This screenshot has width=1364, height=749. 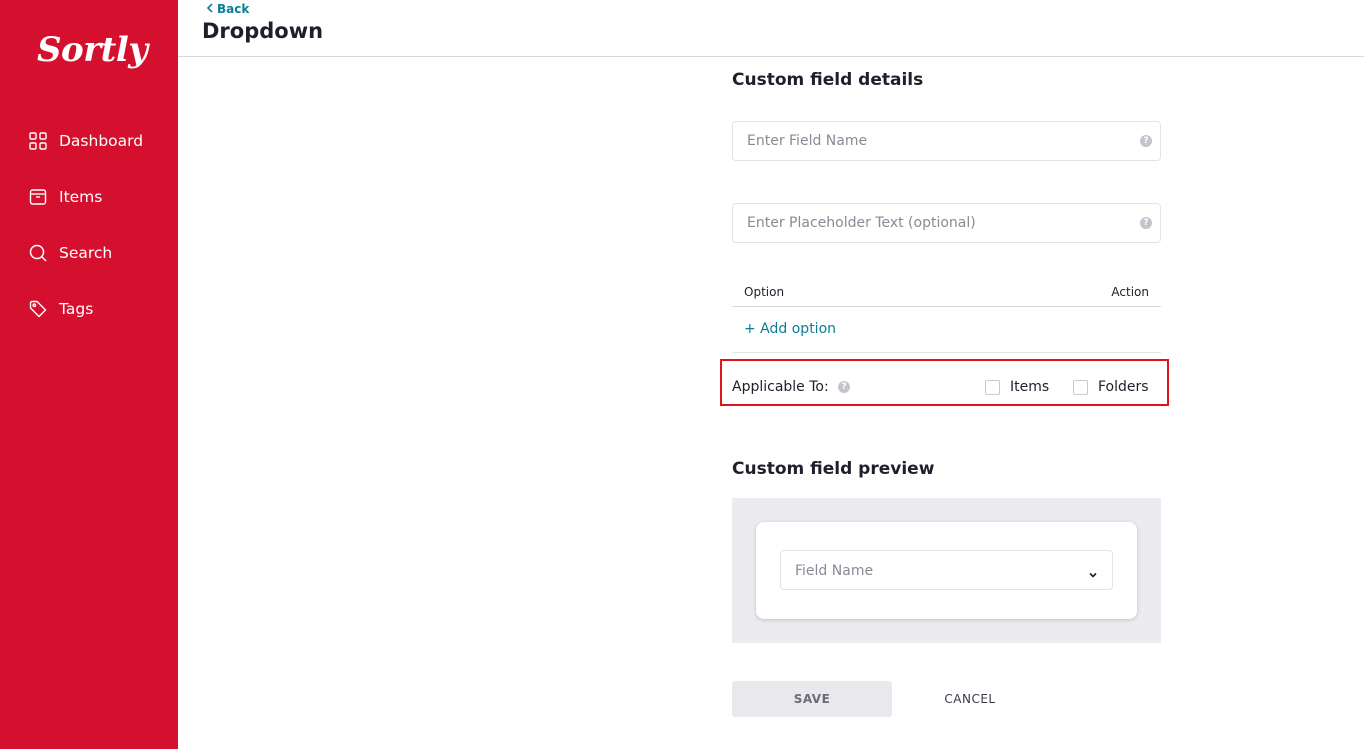 I want to click on checkbox-label: Folders, so click(x=1123, y=387).